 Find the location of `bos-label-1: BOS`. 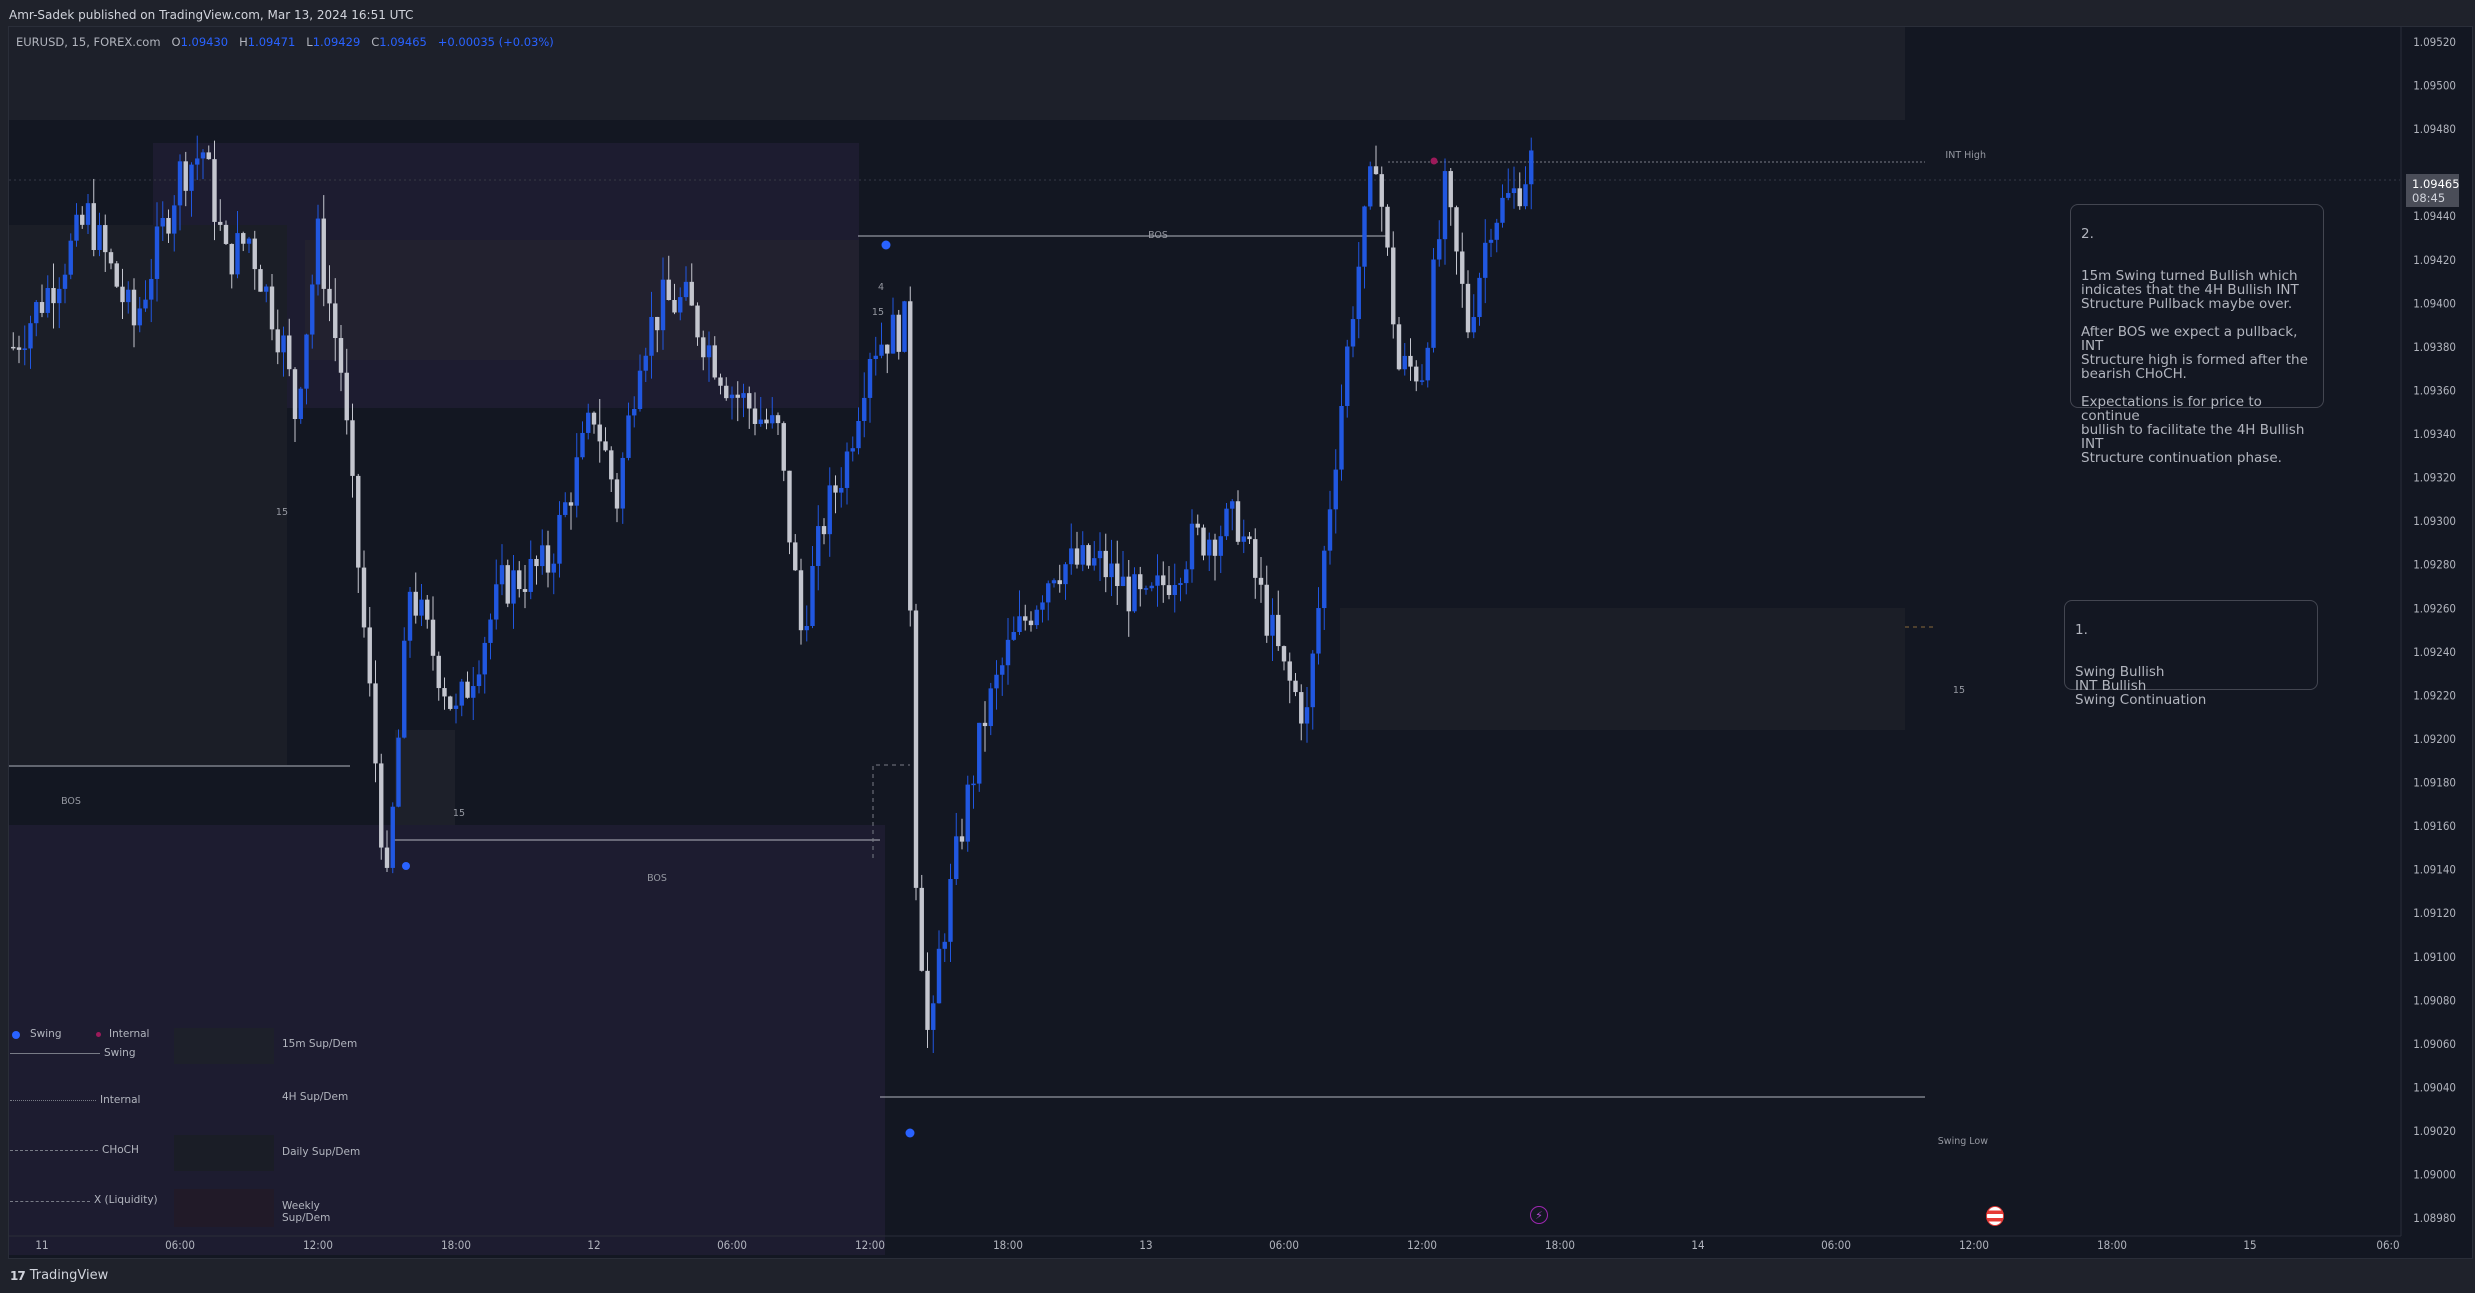

bos-label-1: BOS is located at coordinates (71, 801).